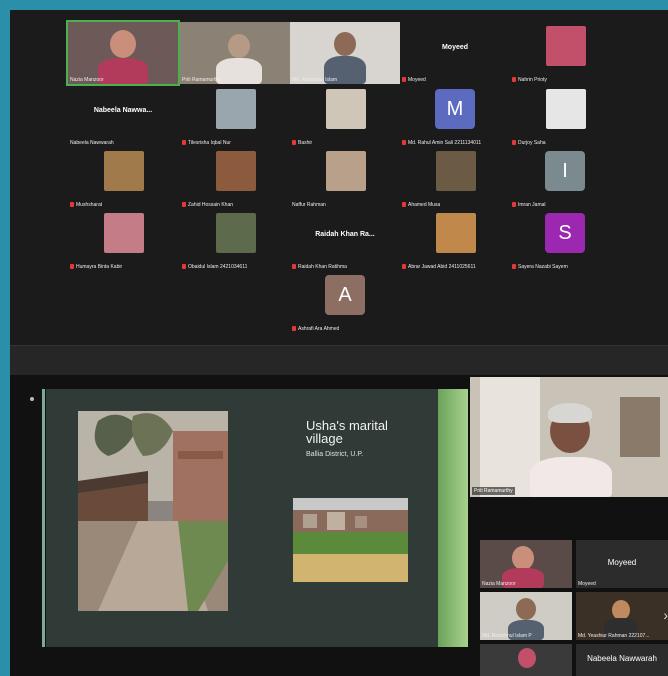  I want to click on participant-name: Humayra Binta Kabir, so click(96, 267).